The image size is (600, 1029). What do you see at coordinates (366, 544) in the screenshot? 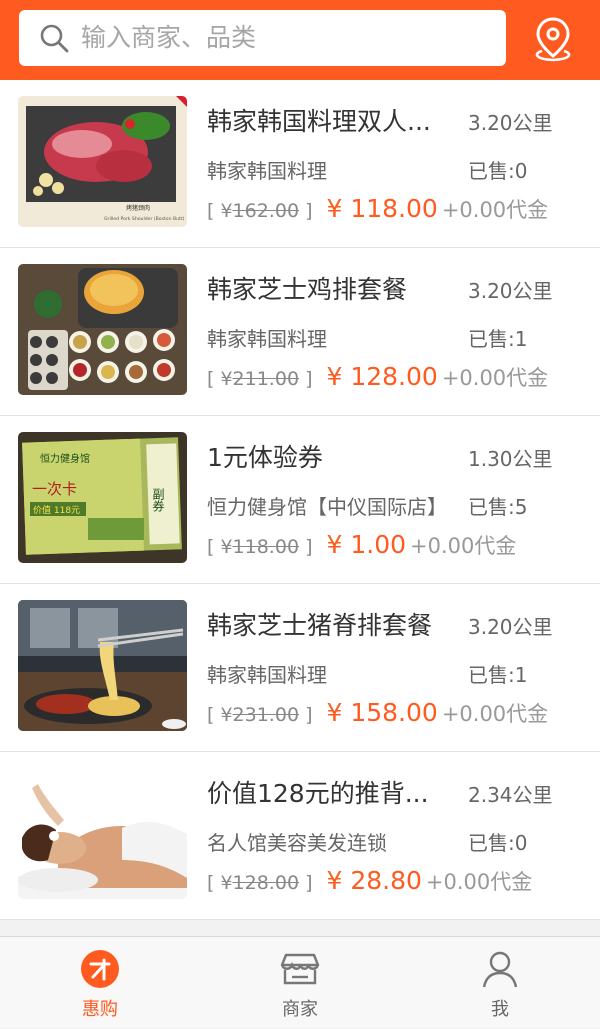
I see `current-price: ¥ 1.00` at bounding box center [366, 544].